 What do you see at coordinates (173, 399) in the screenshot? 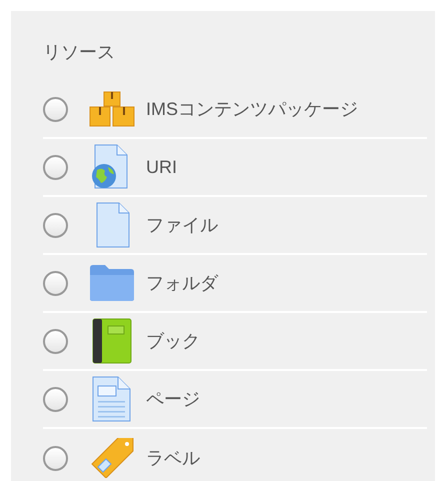
I see `resource-label: ページ` at bounding box center [173, 399].